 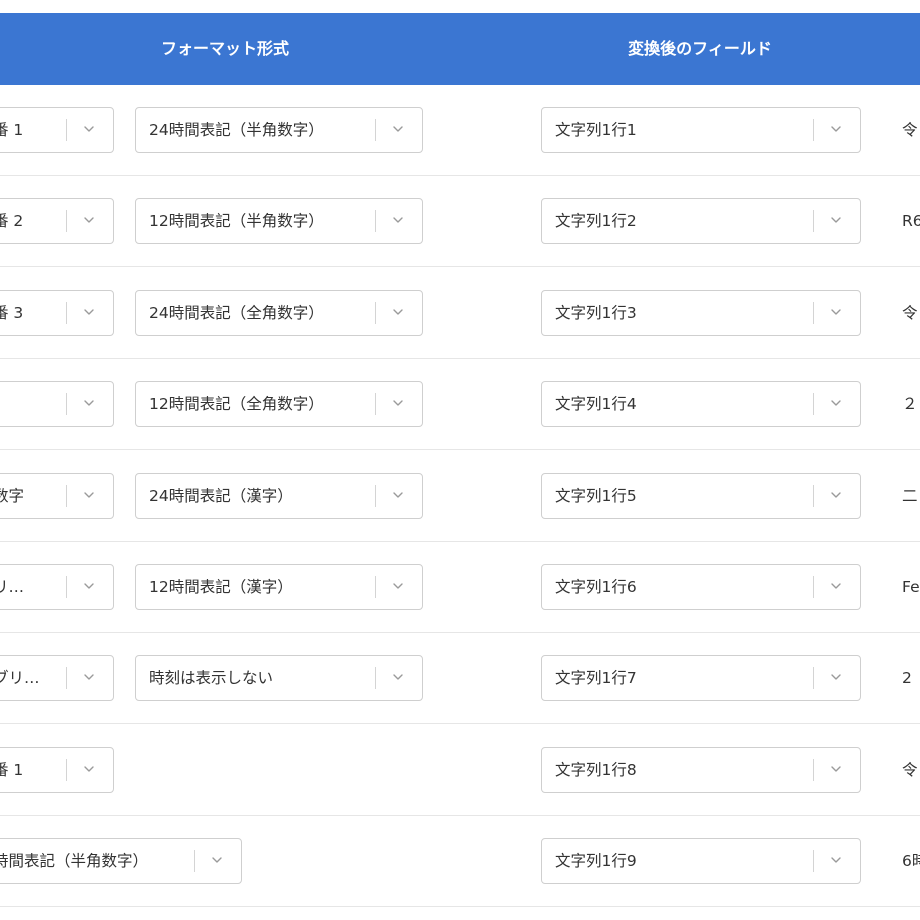 What do you see at coordinates (911, 861) in the screenshot?
I see `preview-text: 6時` at bounding box center [911, 861].